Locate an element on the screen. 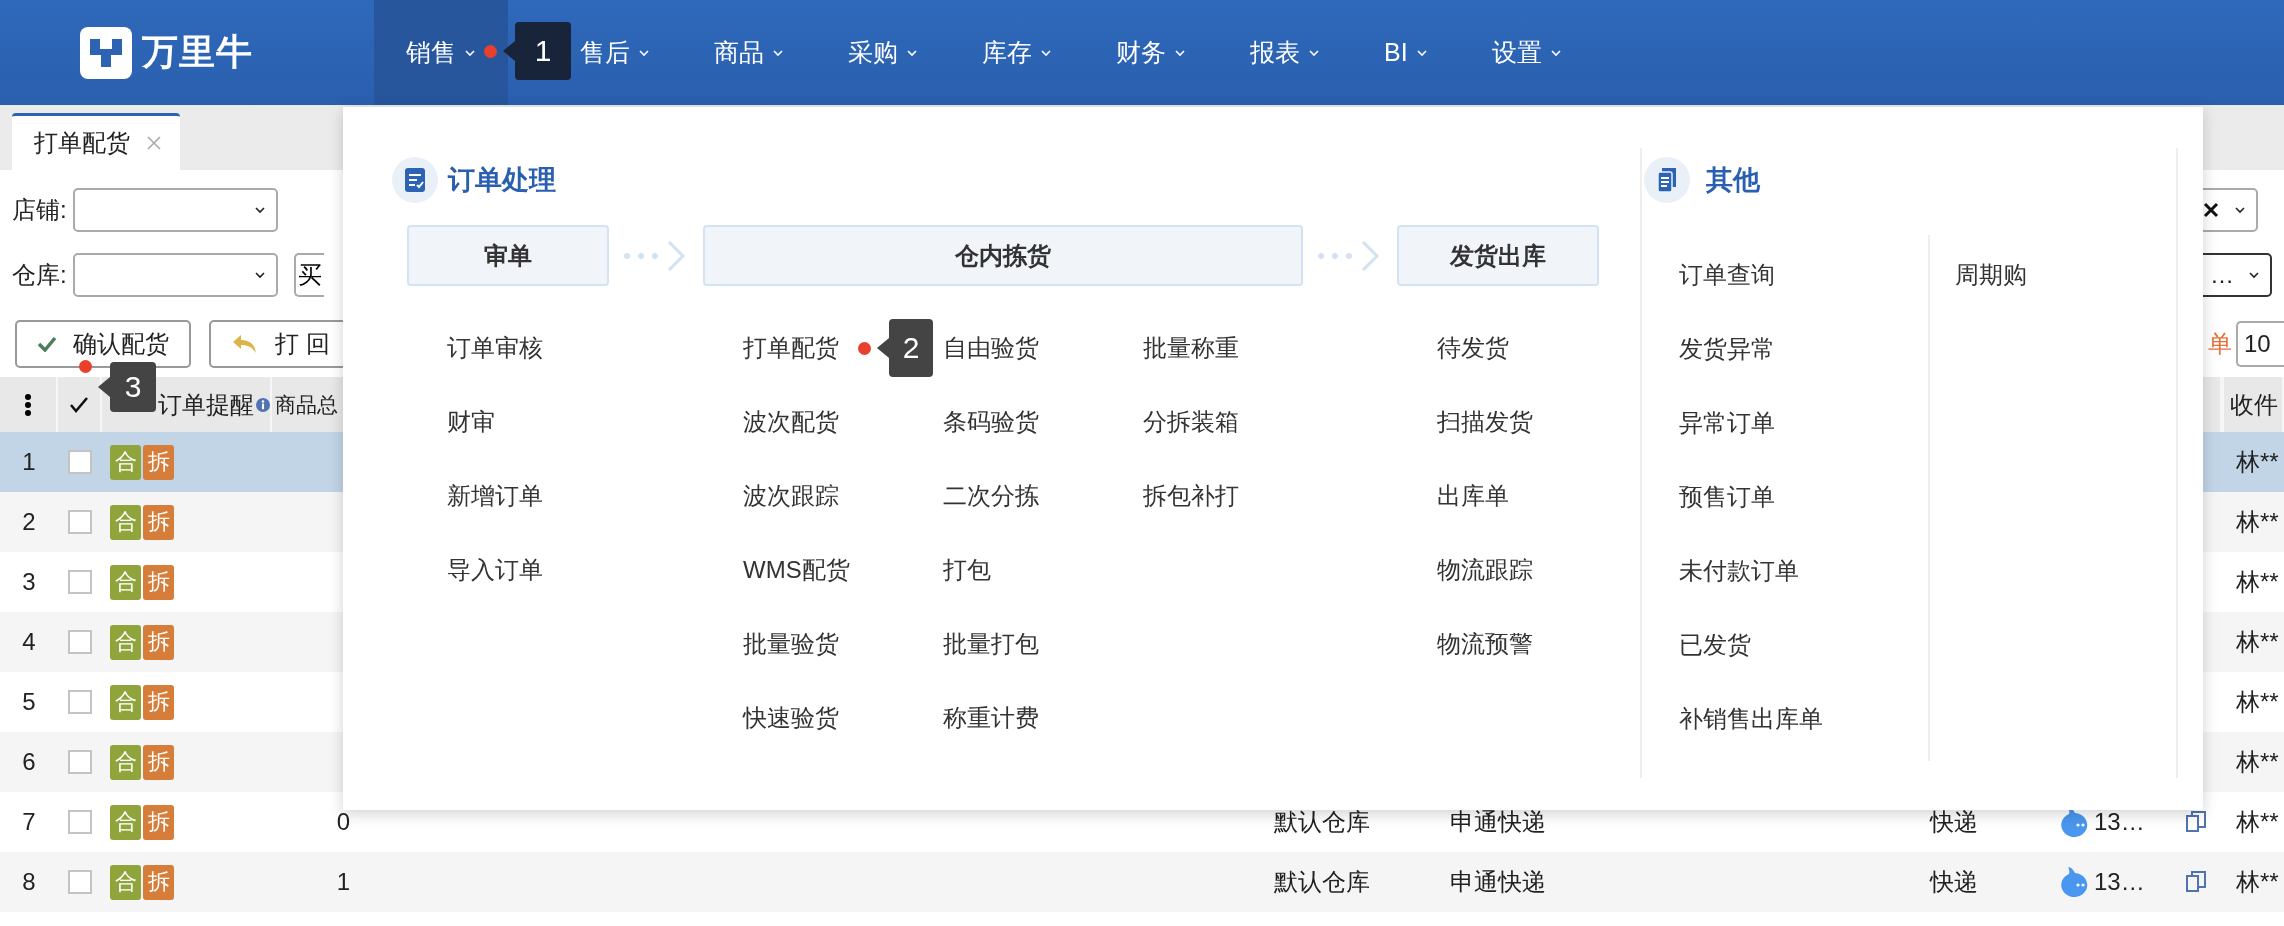 The image size is (2284, 926). menu-item: 快速验货 is located at coordinates (791, 718).